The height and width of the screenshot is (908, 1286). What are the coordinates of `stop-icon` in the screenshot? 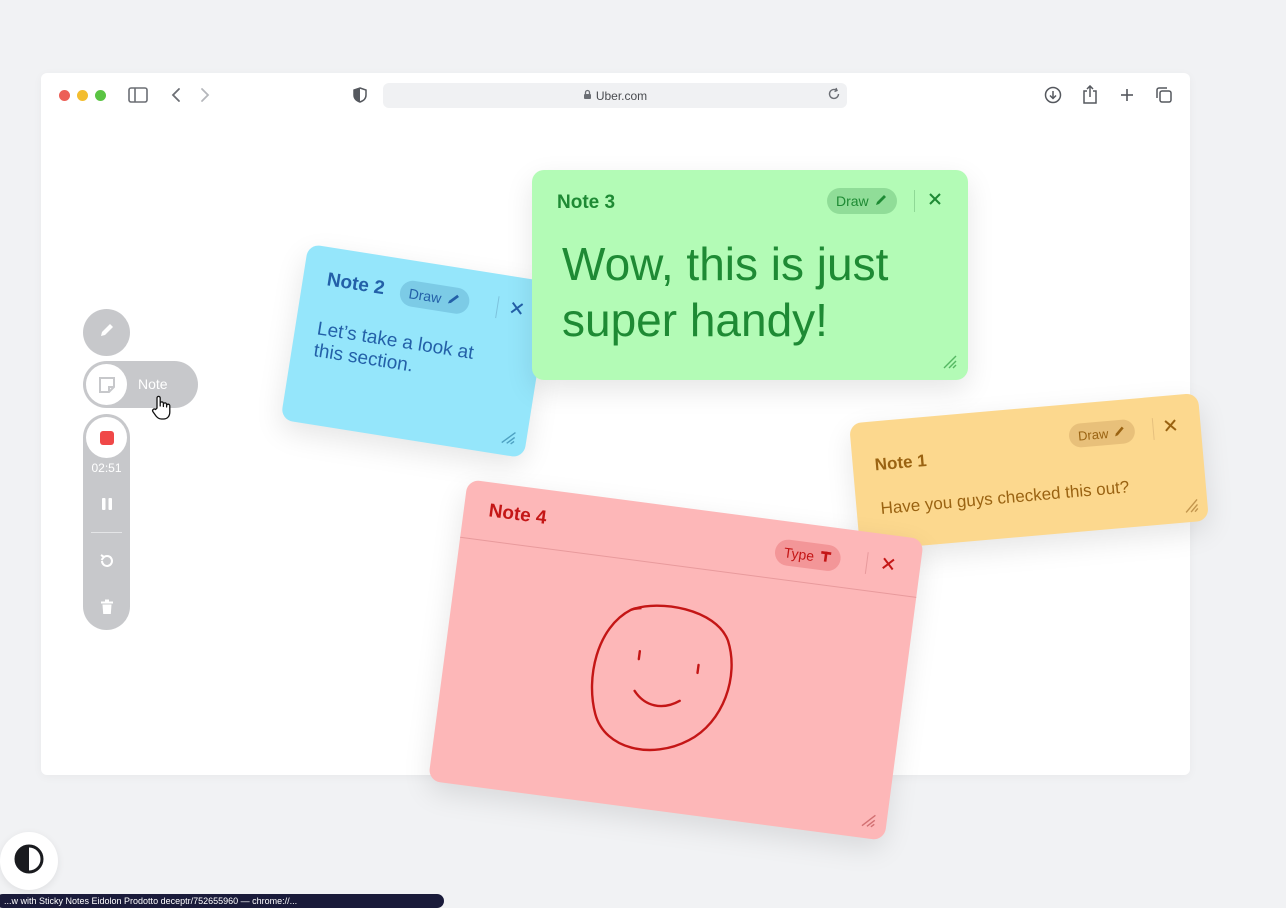 It's located at (106, 437).